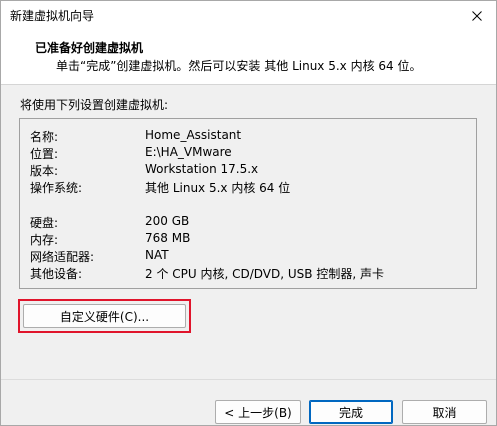 This screenshot has width=497, height=426. Describe the element at coordinates (193, 135) in the screenshot. I see `summary-value: Home_Assistant` at that location.